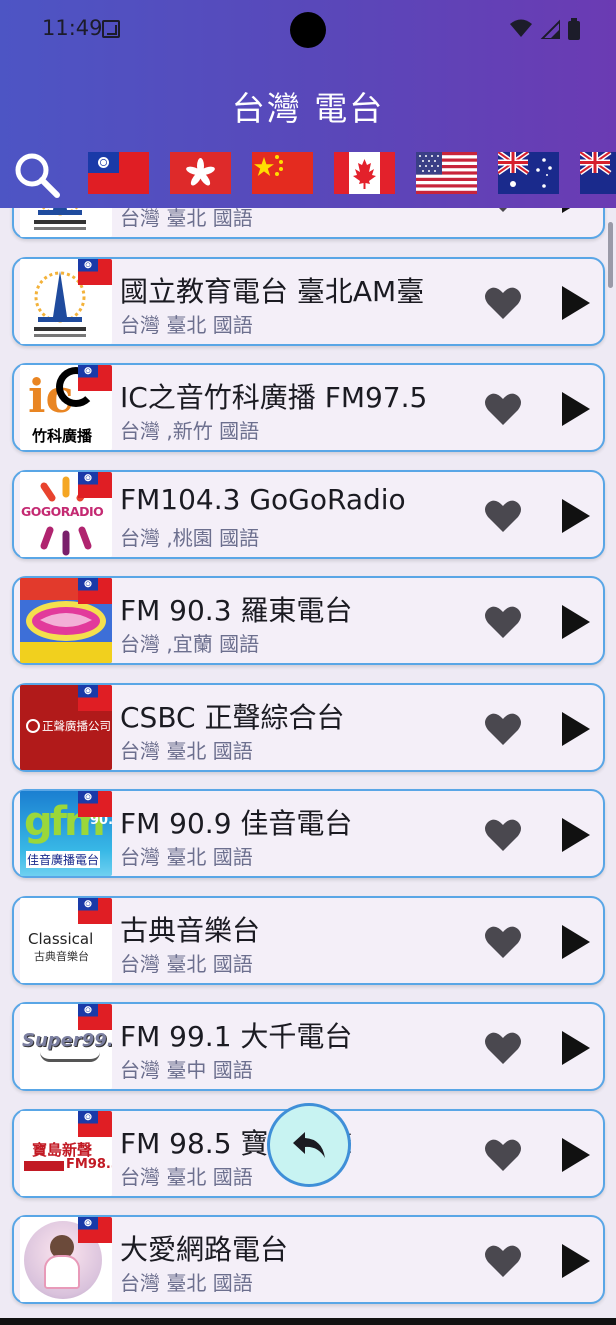 Image resolution: width=616 pixels, height=1325 pixels. Describe the element at coordinates (190, 644) in the screenshot. I see `station-location: 台灣 ,宜蘭 國語` at that location.